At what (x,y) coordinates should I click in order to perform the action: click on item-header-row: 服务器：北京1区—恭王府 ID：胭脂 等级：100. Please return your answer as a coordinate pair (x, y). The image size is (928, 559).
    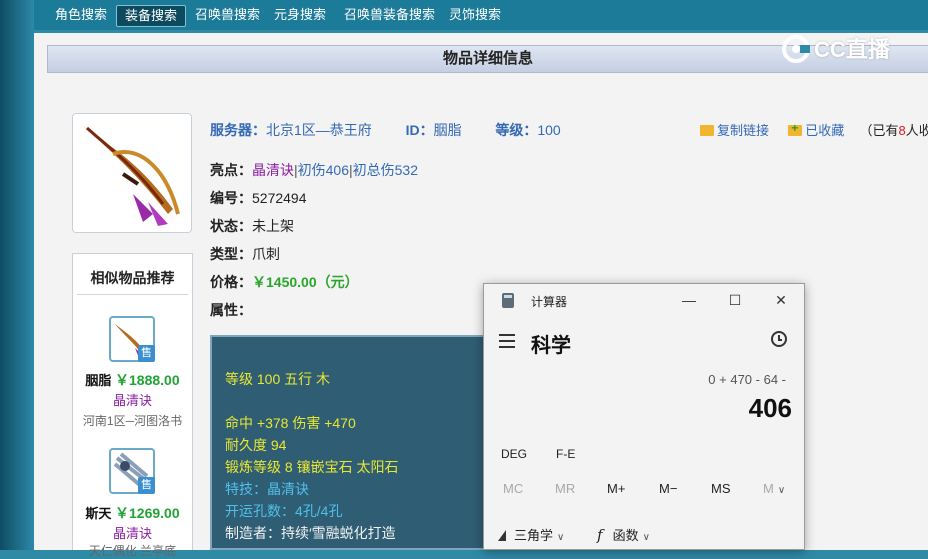
    Looking at the image, I should click on (385, 130).